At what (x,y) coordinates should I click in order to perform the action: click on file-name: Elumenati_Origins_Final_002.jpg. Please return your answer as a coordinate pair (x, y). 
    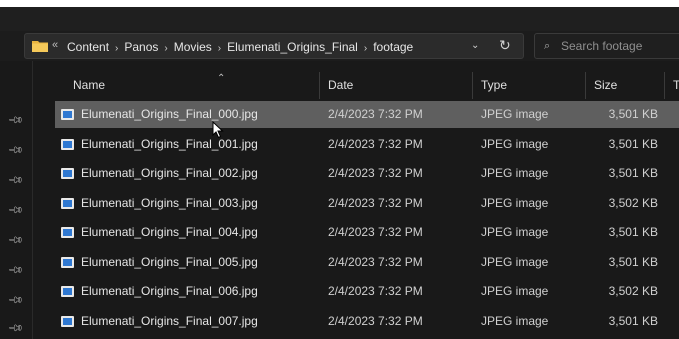
    Looking at the image, I should click on (169, 173).